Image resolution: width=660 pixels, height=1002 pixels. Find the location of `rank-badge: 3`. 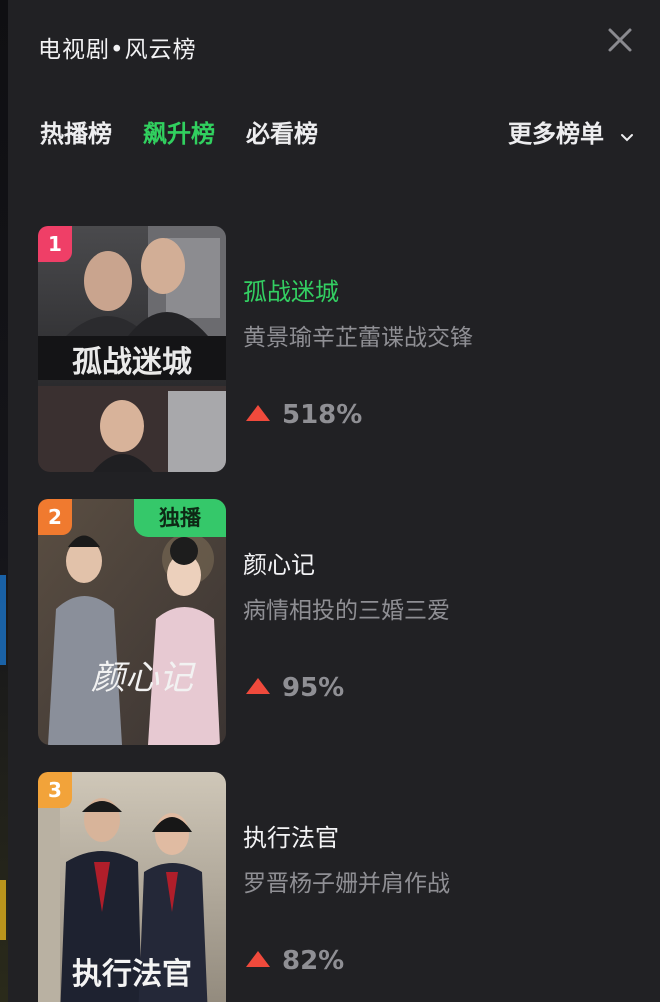

rank-badge: 3 is located at coordinates (55, 790).